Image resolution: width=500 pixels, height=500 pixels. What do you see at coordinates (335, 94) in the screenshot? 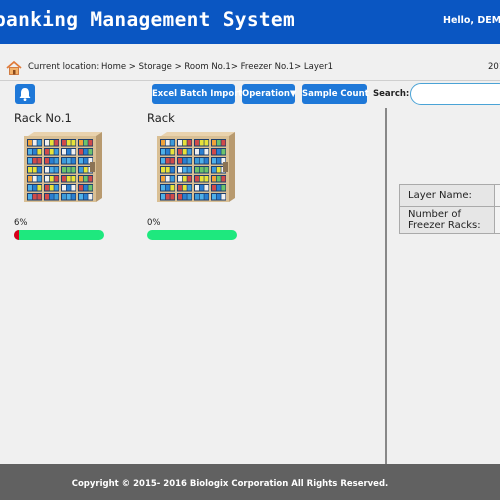
I see `sample-count-button: Sample Count` at bounding box center [335, 94].